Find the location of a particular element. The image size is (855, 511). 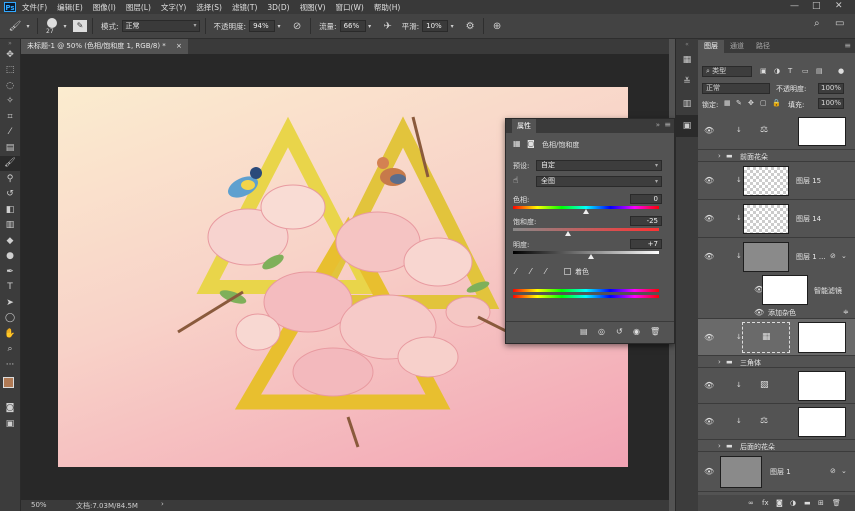

brush-panel-icon: ✎ is located at coordinates (80, 26).